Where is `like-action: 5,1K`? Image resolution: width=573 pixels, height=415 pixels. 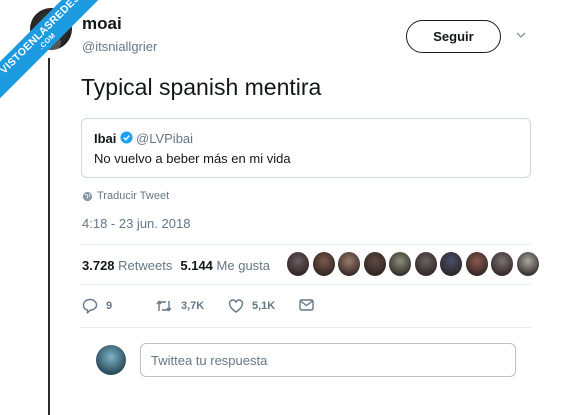 like-action: 5,1K is located at coordinates (251, 306).